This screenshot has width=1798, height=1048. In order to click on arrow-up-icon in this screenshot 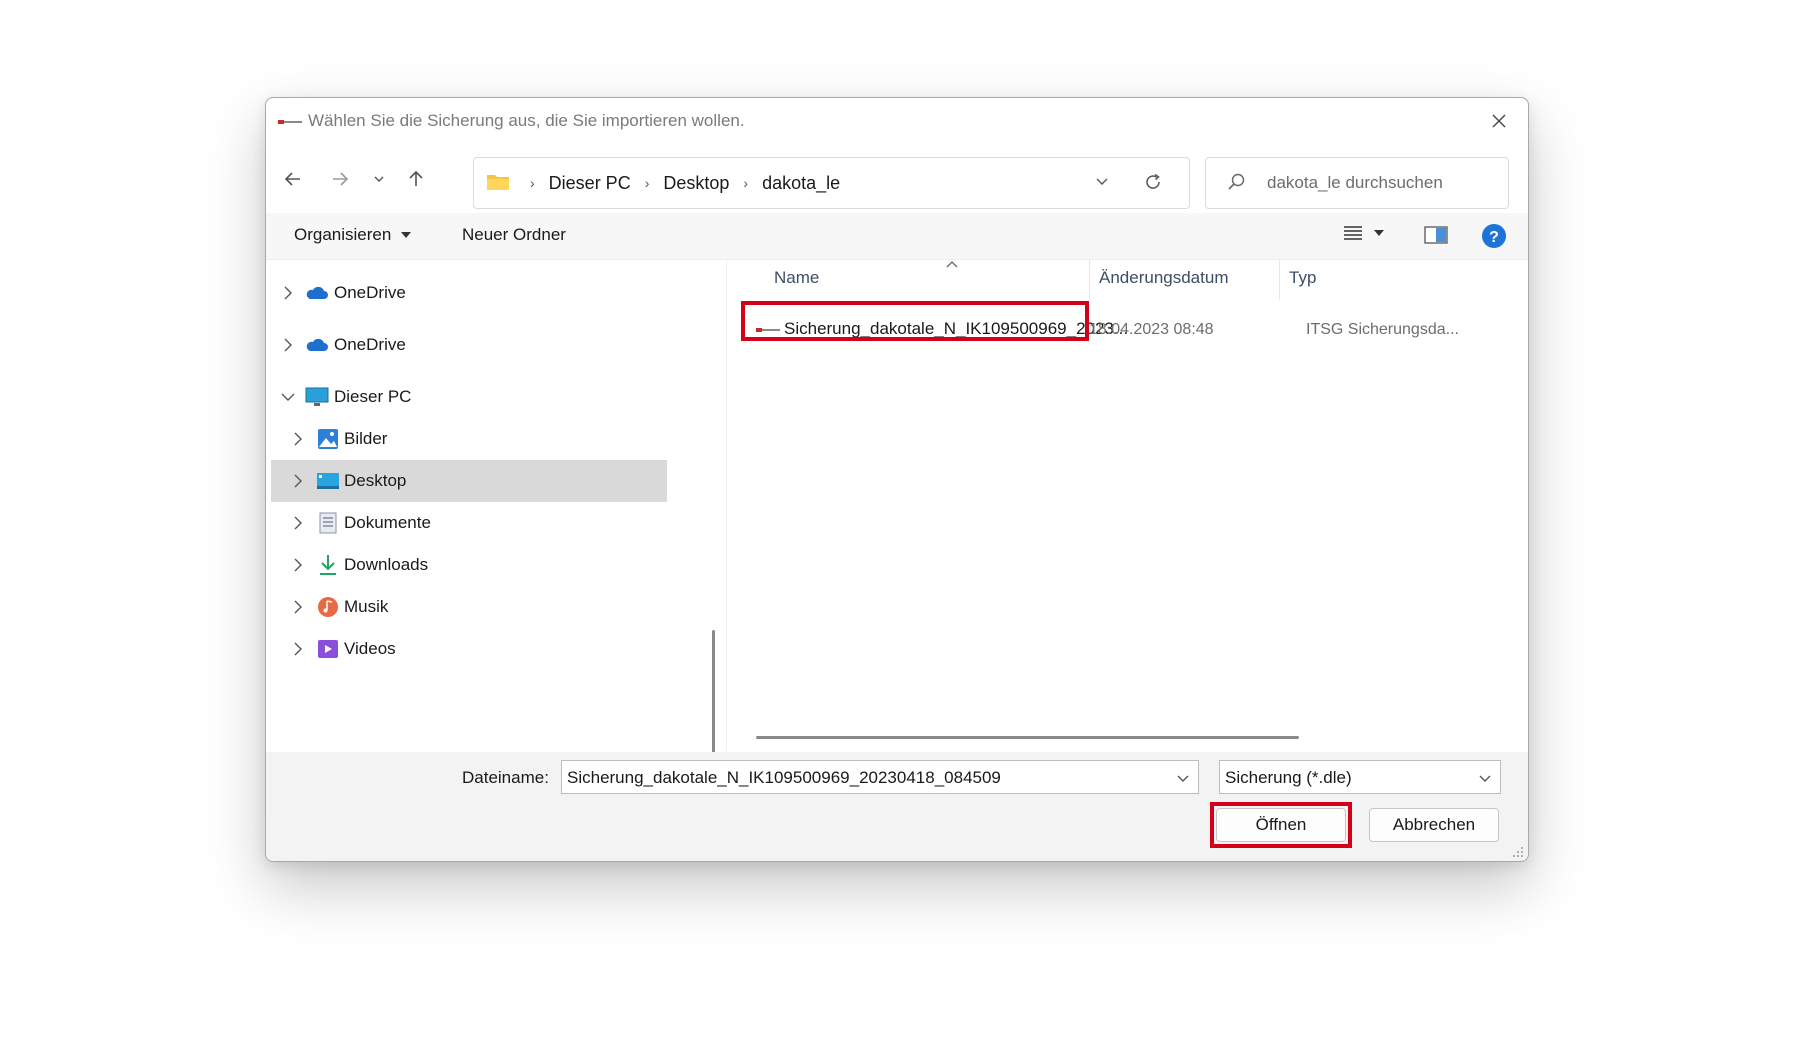, I will do `click(416, 178)`.